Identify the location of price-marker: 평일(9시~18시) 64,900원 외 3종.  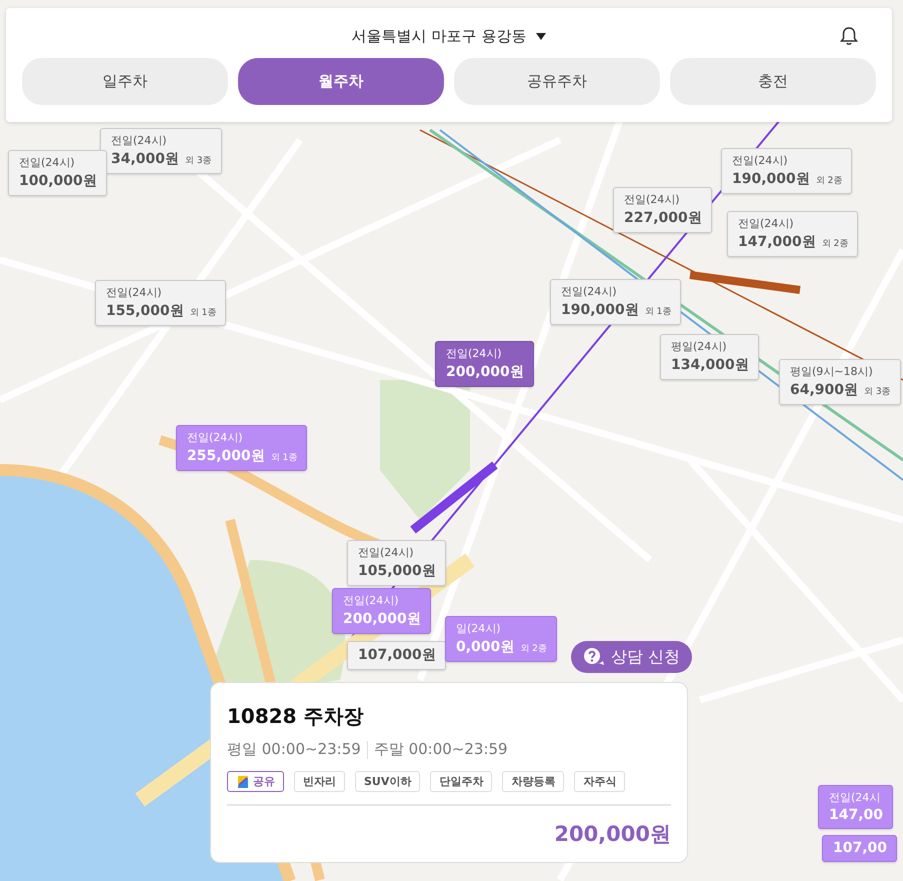
(840, 382).